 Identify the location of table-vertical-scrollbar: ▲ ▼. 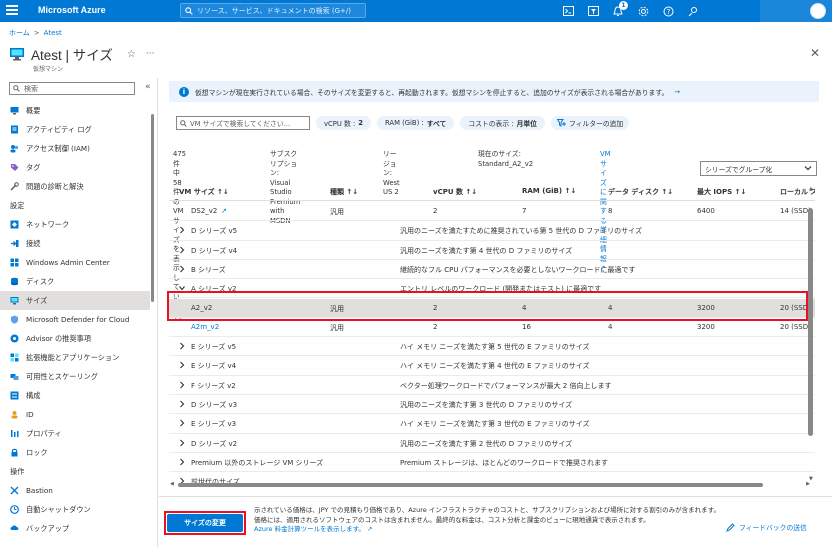
(811, 336).